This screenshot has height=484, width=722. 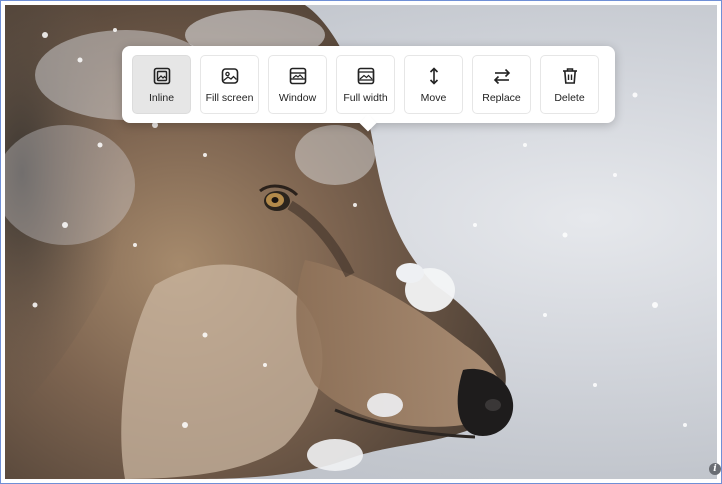 I want to click on replace-button: Replace, so click(x=501, y=84).